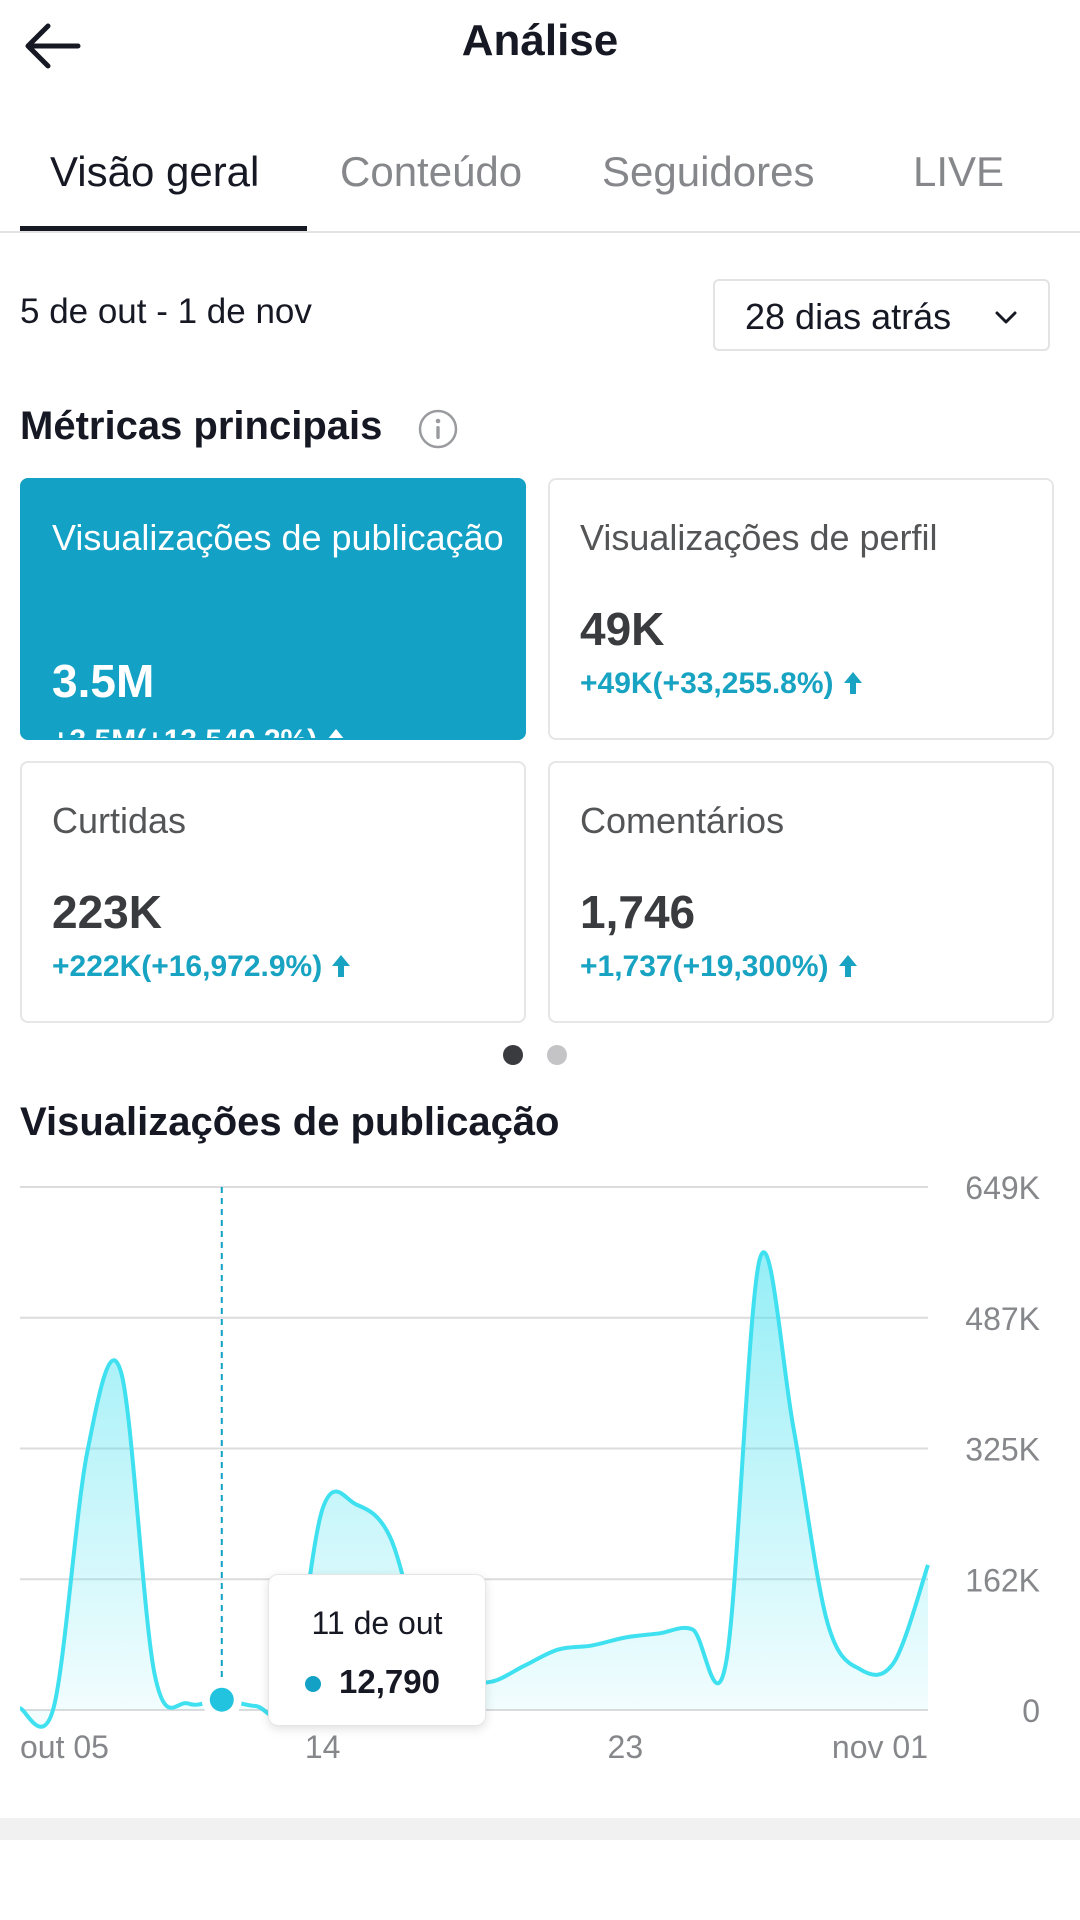 The image size is (1080, 1920). I want to click on chart-hover-point, so click(221, 1699).